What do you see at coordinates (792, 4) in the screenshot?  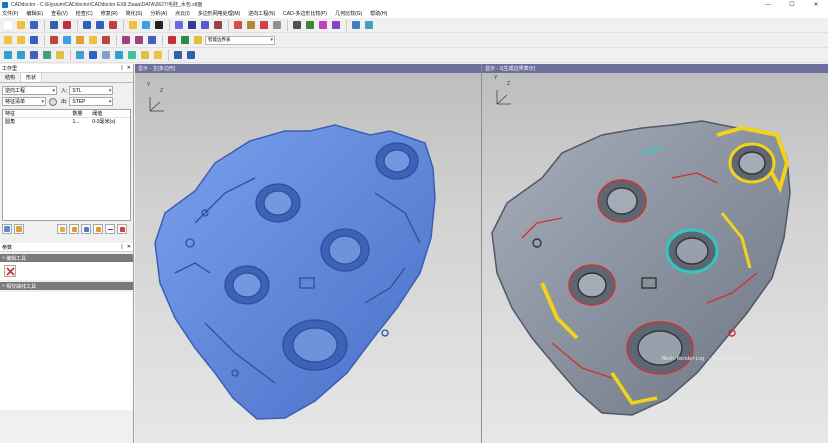 I see `maximize-button: ☐` at bounding box center [792, 4].